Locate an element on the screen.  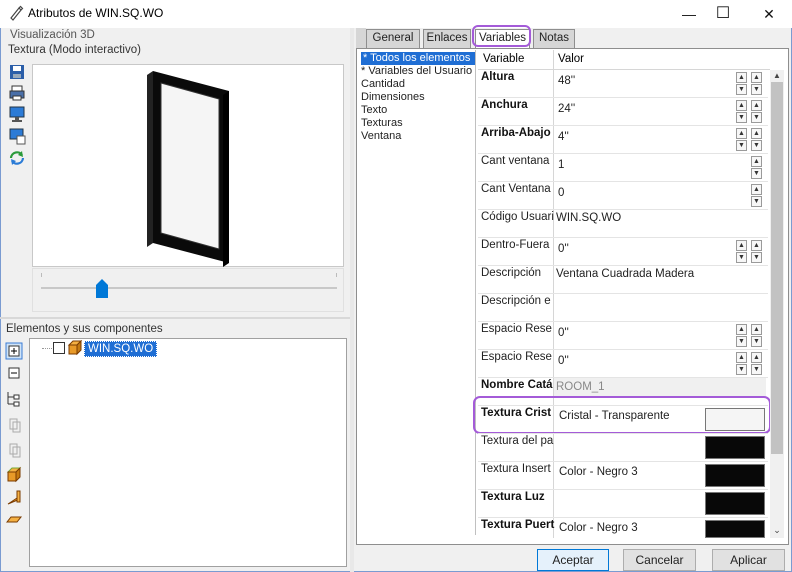
var-name: Cant ventana is located at coordinates (515, 161).